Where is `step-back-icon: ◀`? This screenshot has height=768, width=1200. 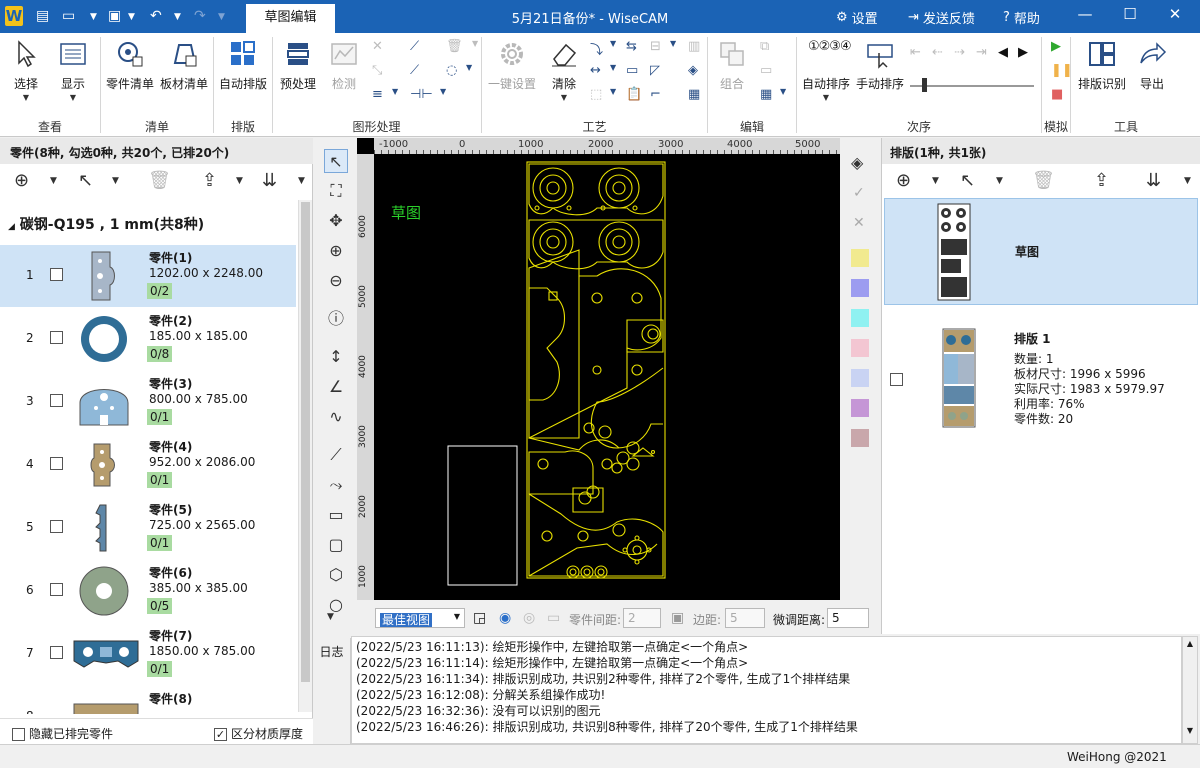
step-back-icon: ◀ is located at coordinates (1003, 52).